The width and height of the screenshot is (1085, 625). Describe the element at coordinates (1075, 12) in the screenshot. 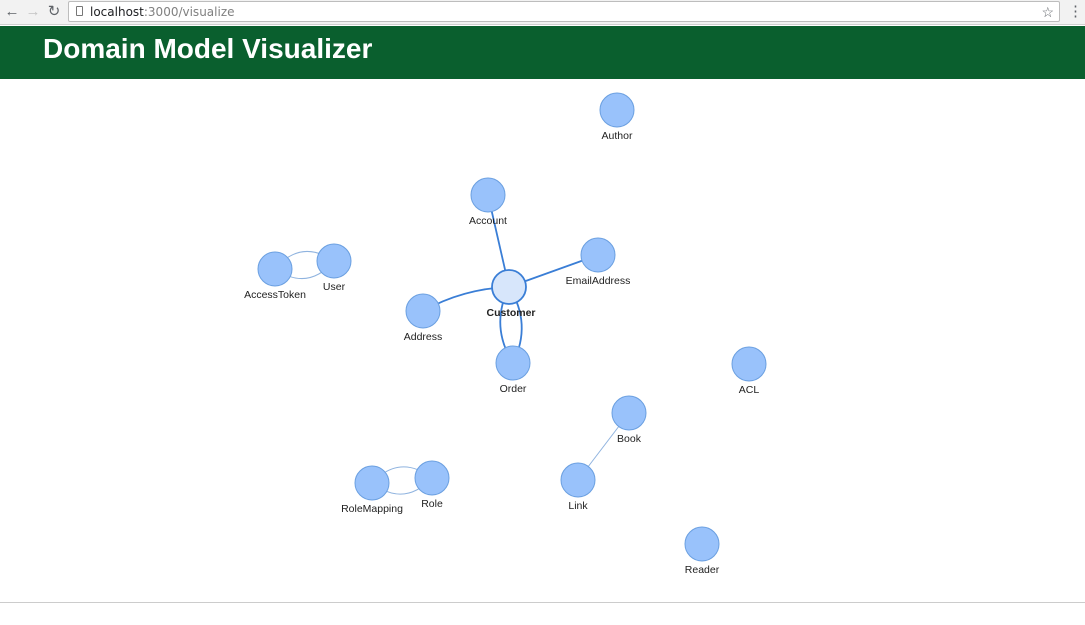

I see `menu-dots-icon: ⋮` at that location.